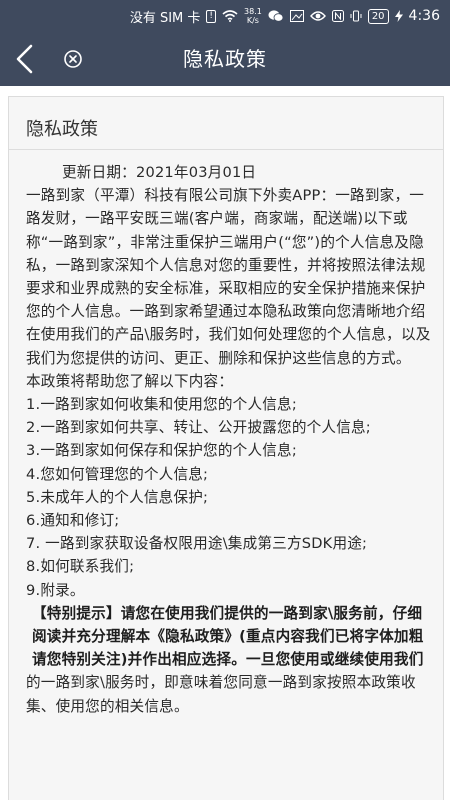 Image resolution: width=450 pixels, height=800 pixels. I want to click on vibrate-icon, so click(356, 16).